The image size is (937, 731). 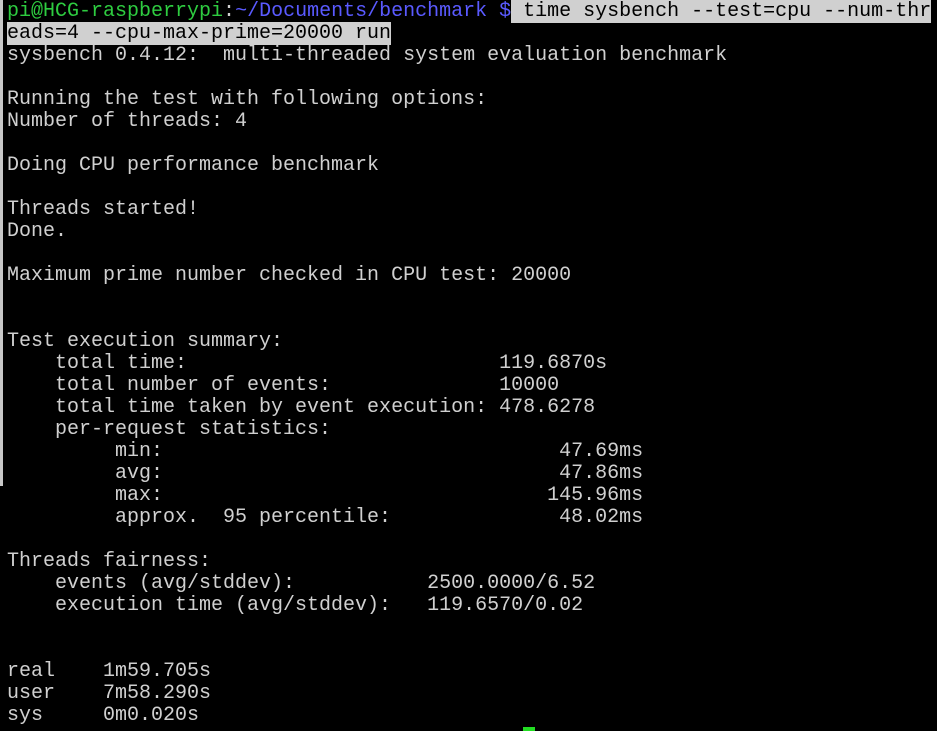 What do you see at coordinates (529, 729) in the screenshot?
I see `text-cursor` at bounding box center [529, 729].